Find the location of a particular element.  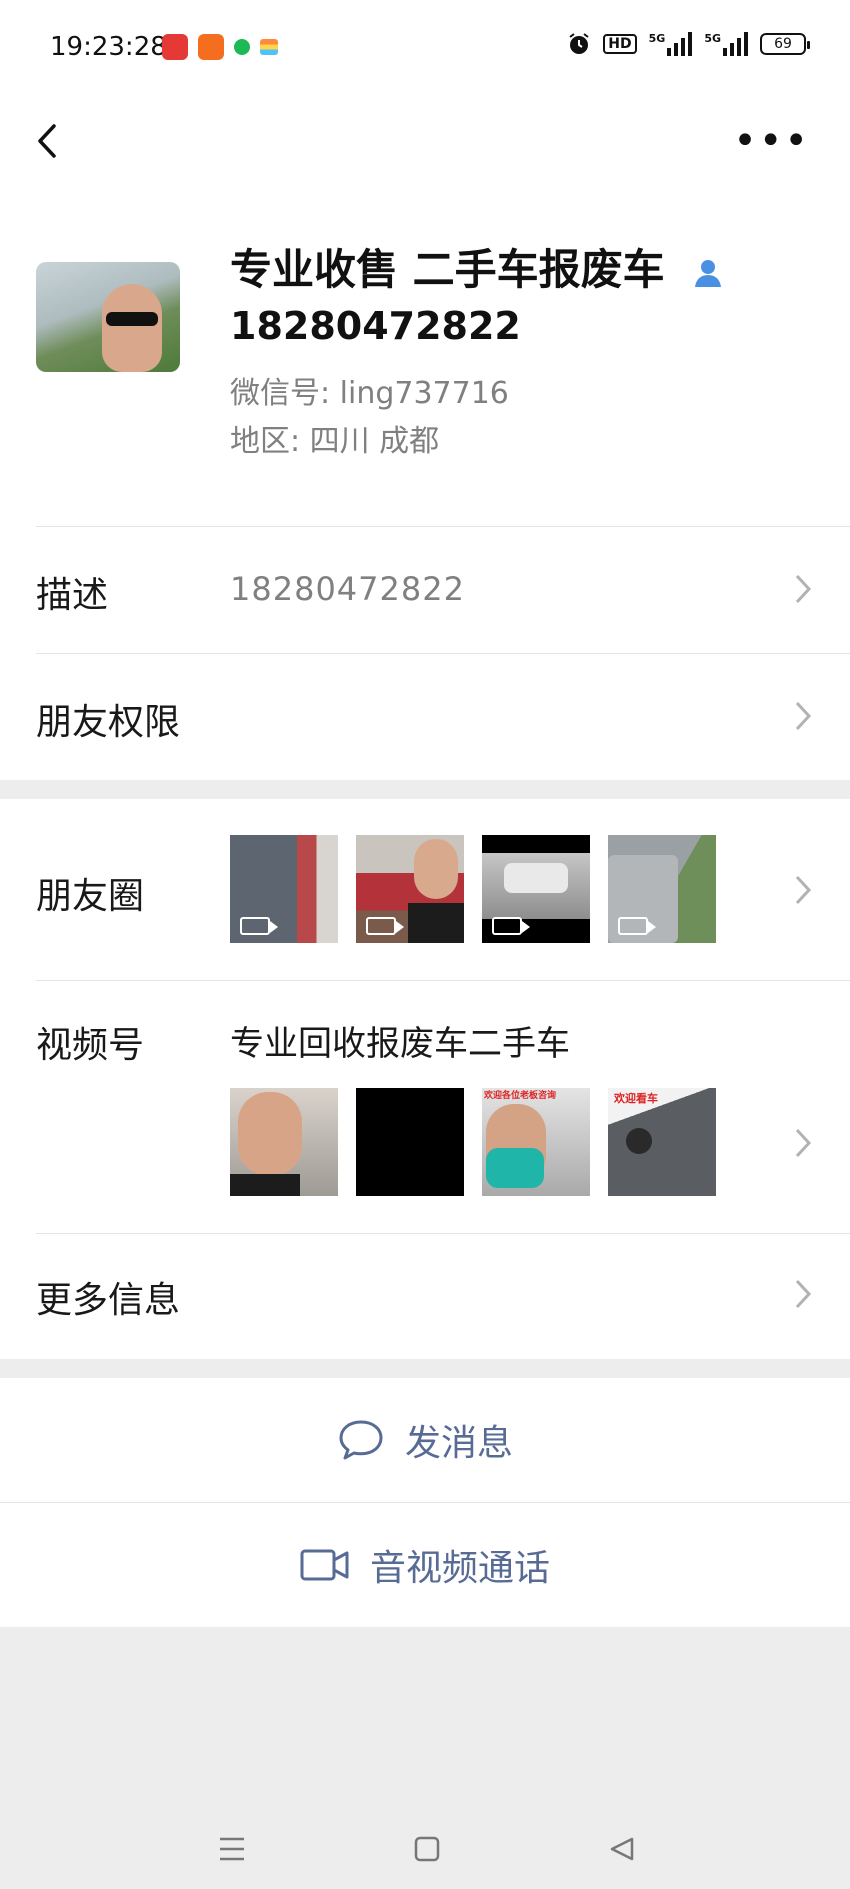

more-options-icon: ••• is located at coordinates (771, 141).